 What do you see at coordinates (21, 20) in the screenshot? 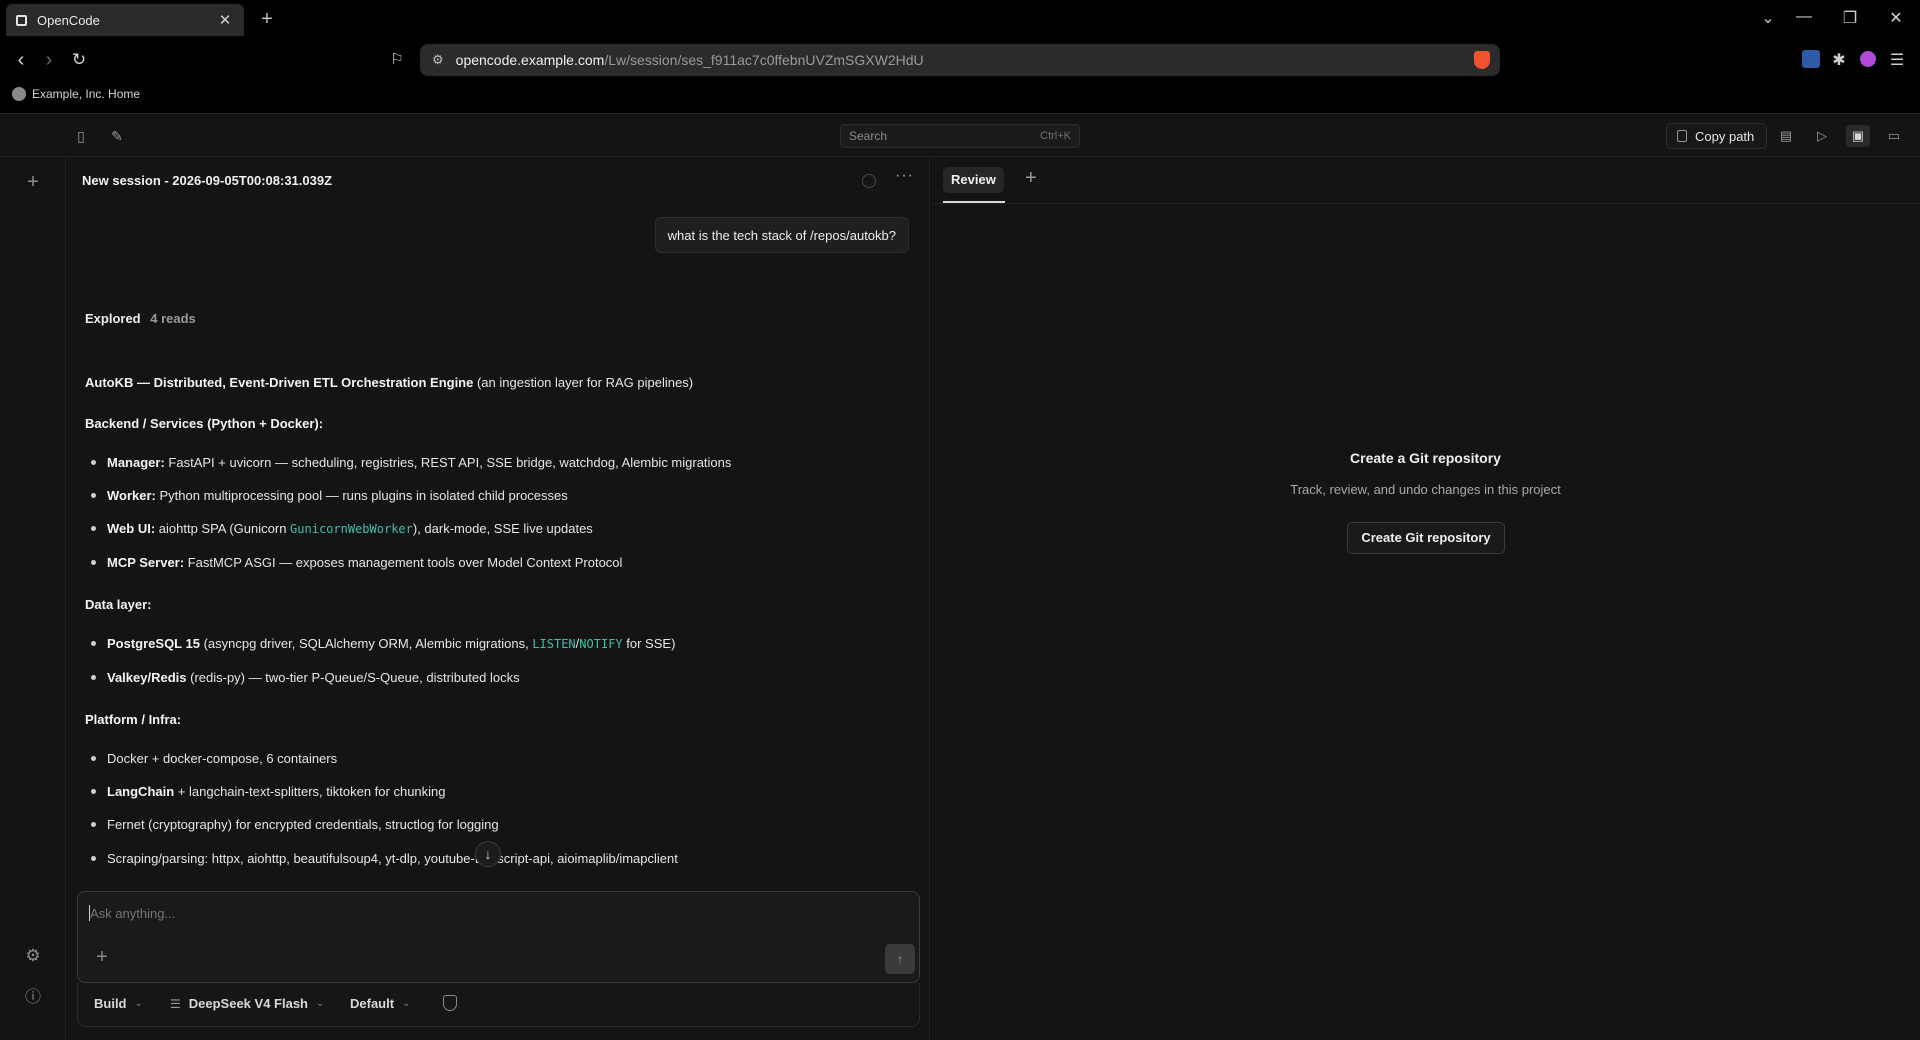
I see `opencode-favicon-icon` at bounding box center [21, 20].